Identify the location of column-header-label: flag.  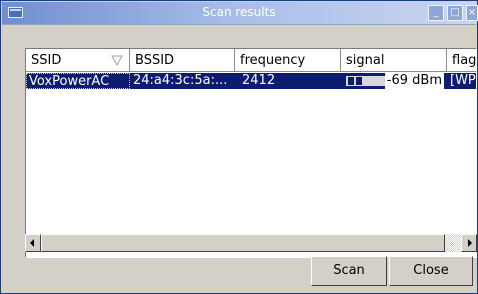
(464, 60).